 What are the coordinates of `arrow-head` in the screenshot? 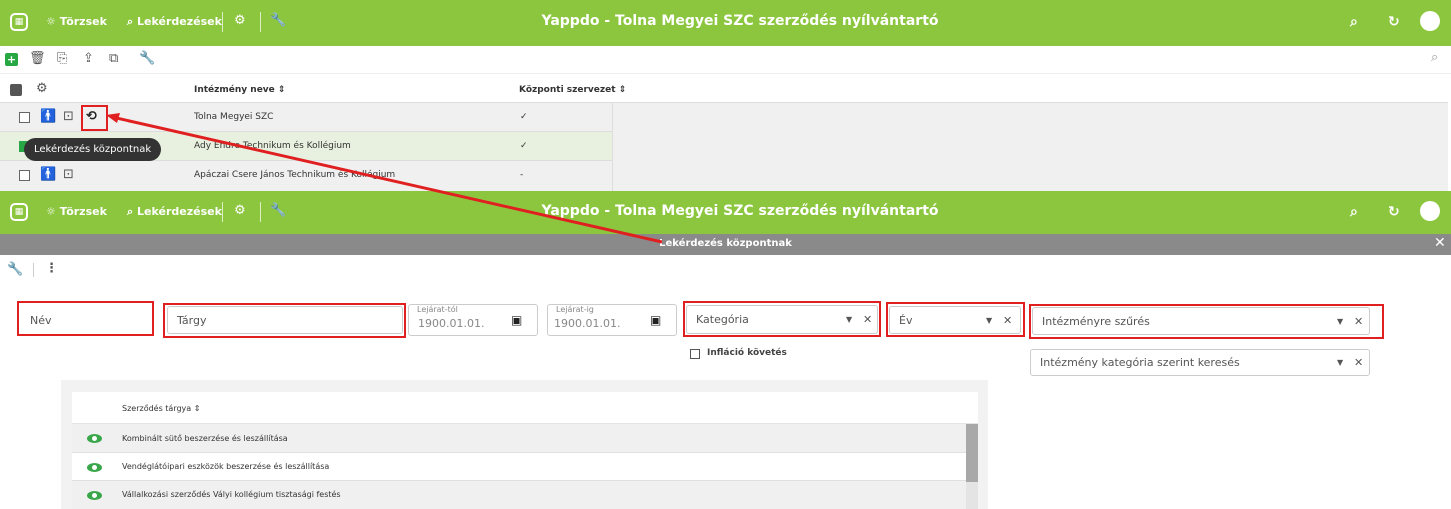 It's located at (113, 118).